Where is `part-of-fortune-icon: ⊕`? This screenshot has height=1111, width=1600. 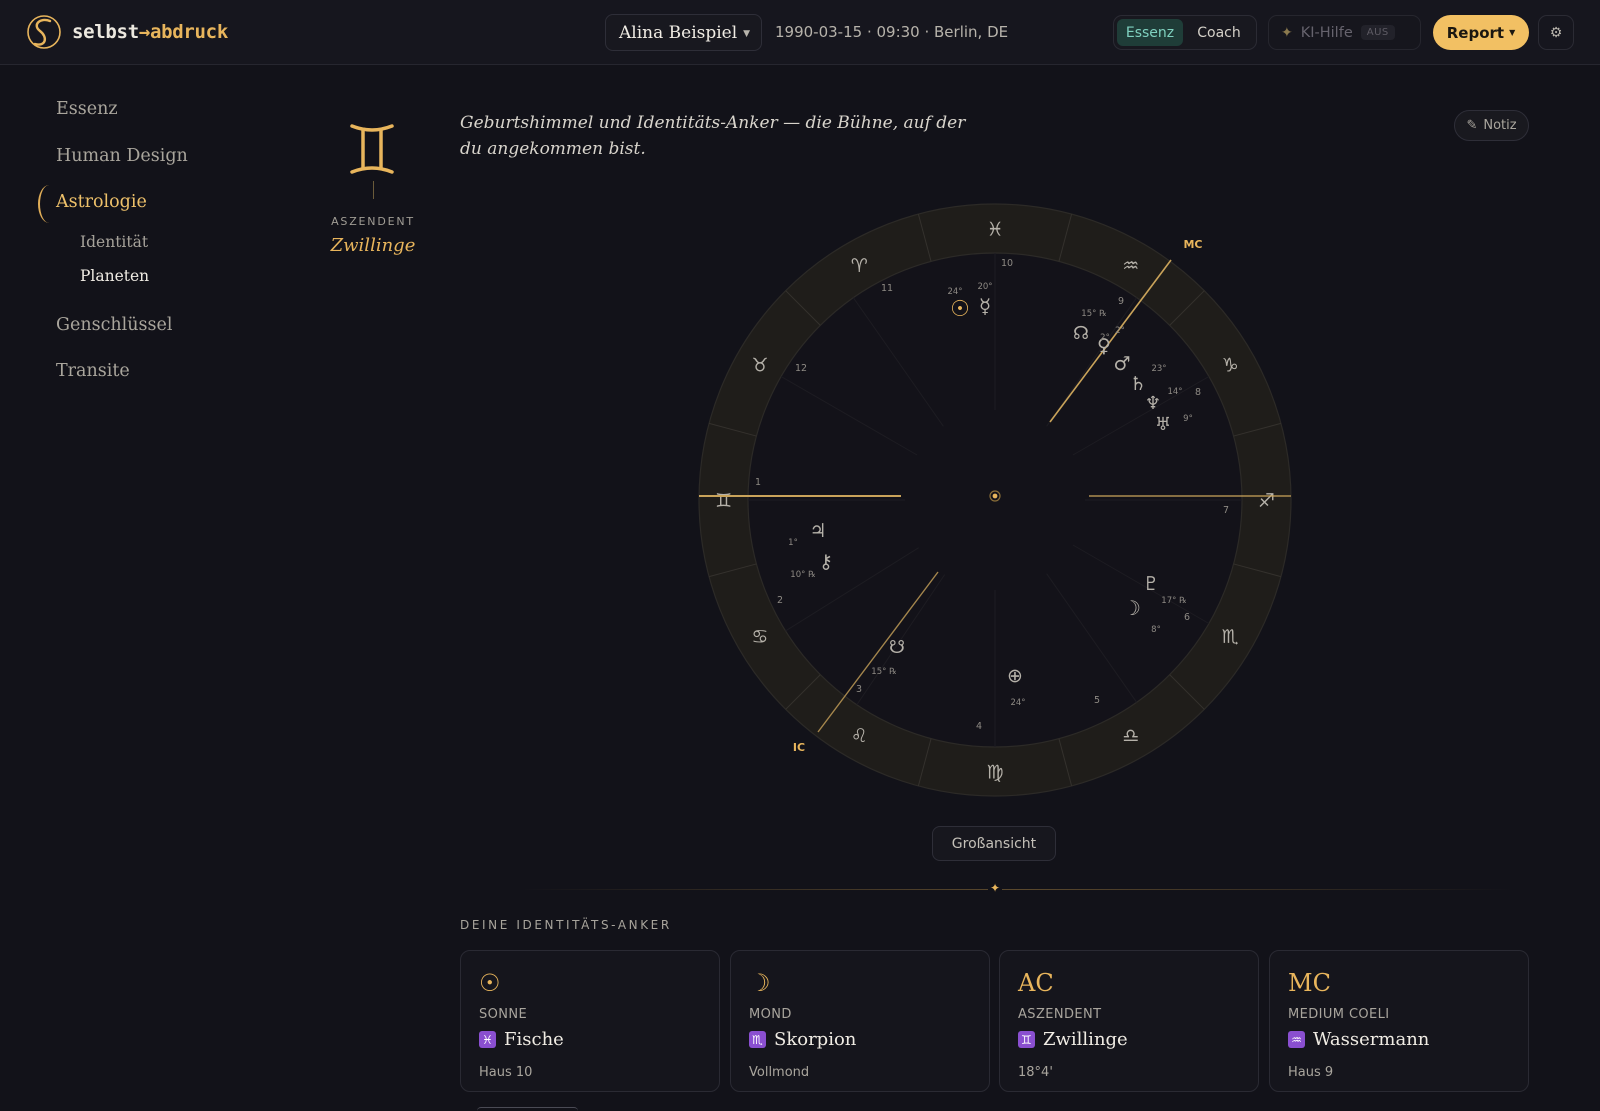
part-of-fortune-icon: ⊕ is located at coordinates (1015, 676).